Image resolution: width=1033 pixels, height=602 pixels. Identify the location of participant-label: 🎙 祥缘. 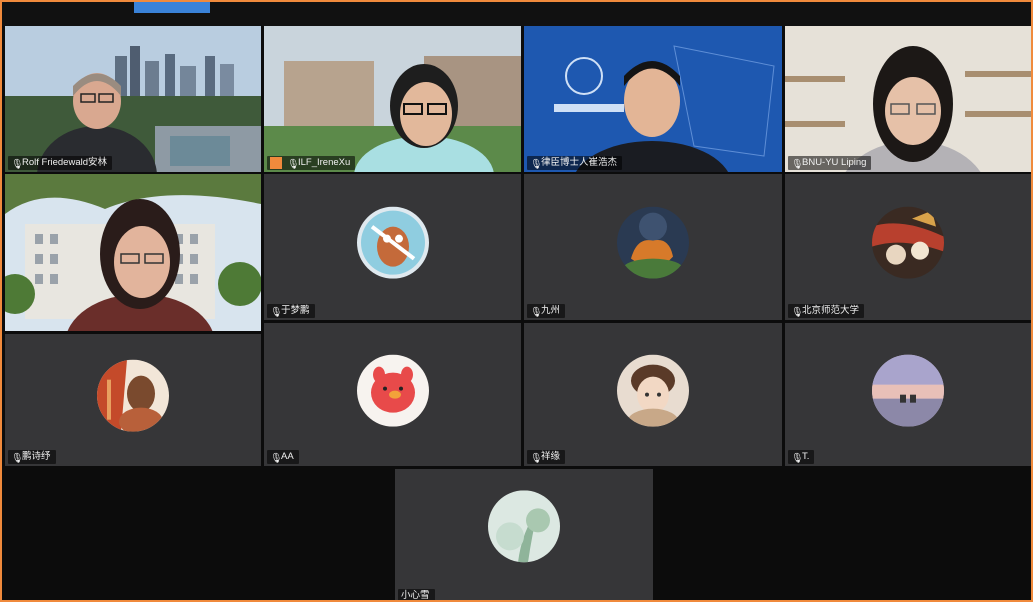
(546, 457).